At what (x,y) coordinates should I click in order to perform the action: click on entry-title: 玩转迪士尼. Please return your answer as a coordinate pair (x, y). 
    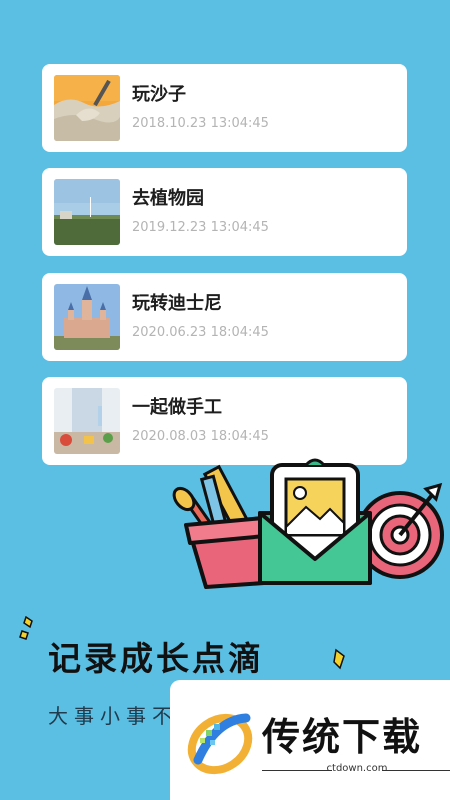
    Looking at the image, I should click on (177, 303).